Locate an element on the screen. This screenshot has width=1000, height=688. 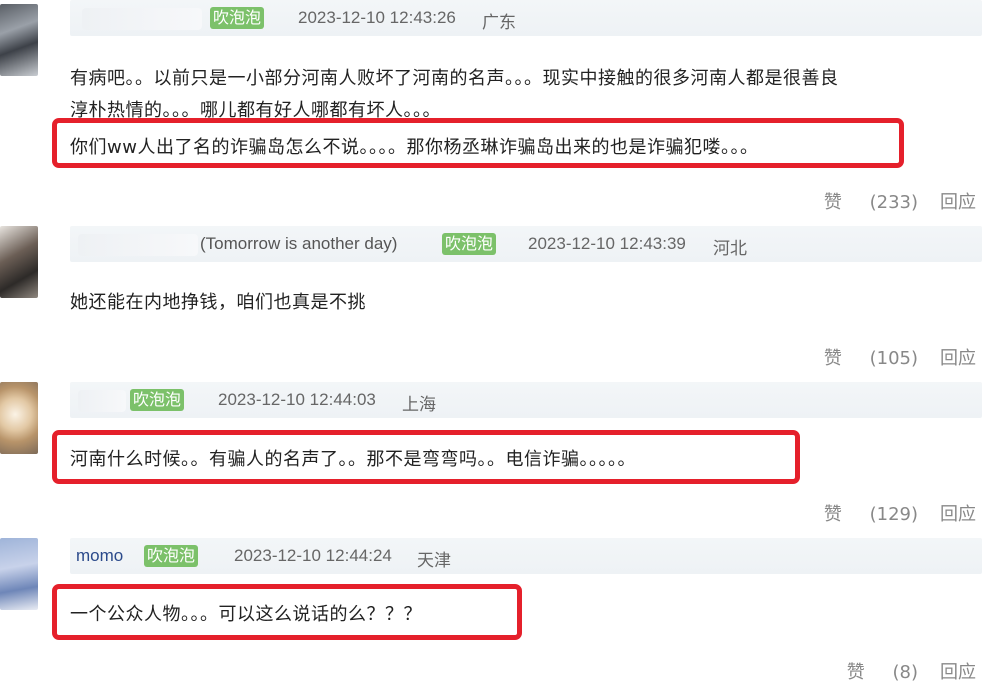
comment-location: 广东 is located at coordinates (499, 22).